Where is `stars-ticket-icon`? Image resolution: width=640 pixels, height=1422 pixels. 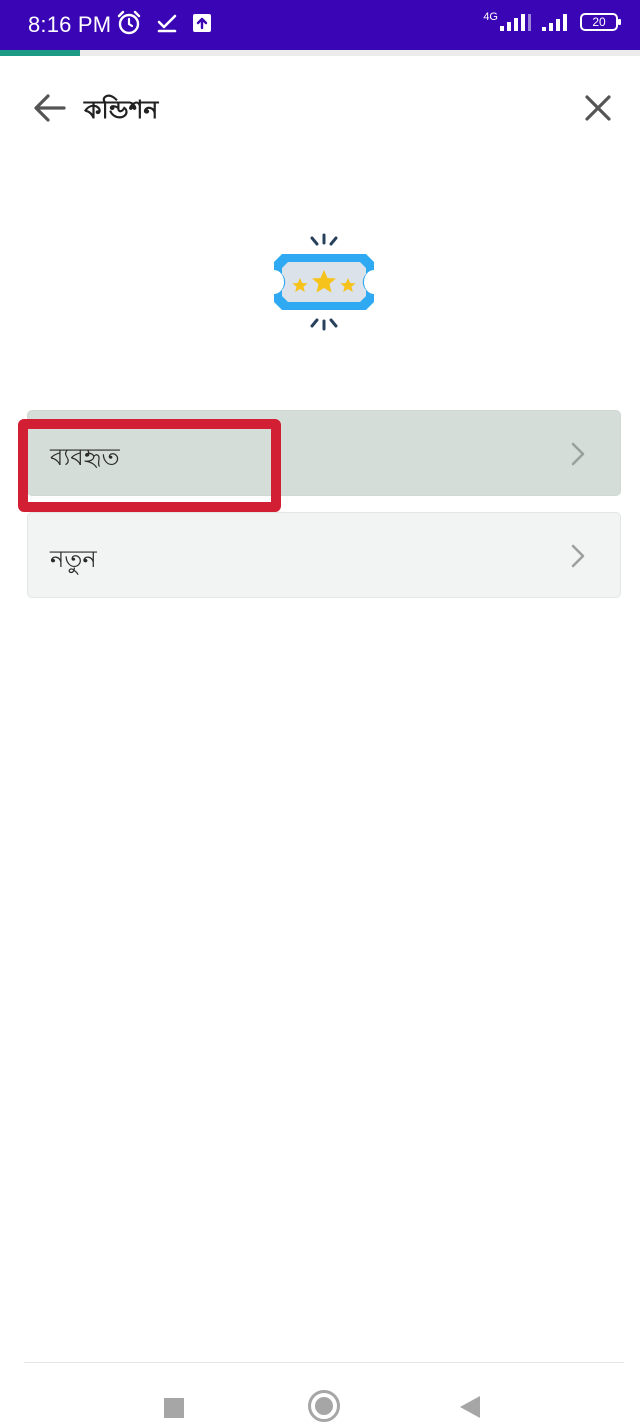 stars-ticket-icon is located at coordinates (324, 282).